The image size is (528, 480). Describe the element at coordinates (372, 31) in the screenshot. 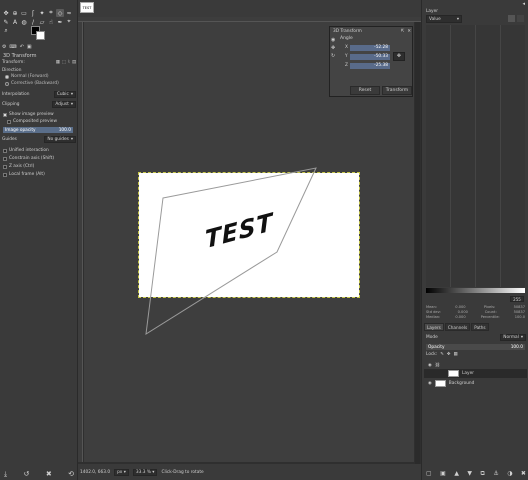

I see `dialog-header: 3D Transform ⇱ ✕` at that location.